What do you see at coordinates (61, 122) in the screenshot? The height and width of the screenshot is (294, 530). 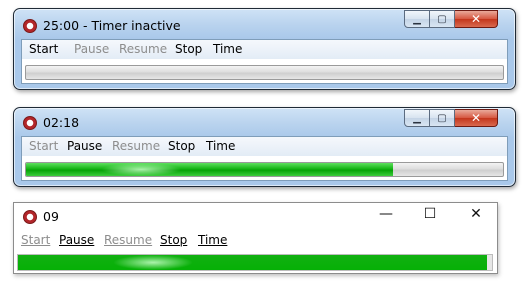 I see `window-title: 02:18` at bounding box center [61, 122].